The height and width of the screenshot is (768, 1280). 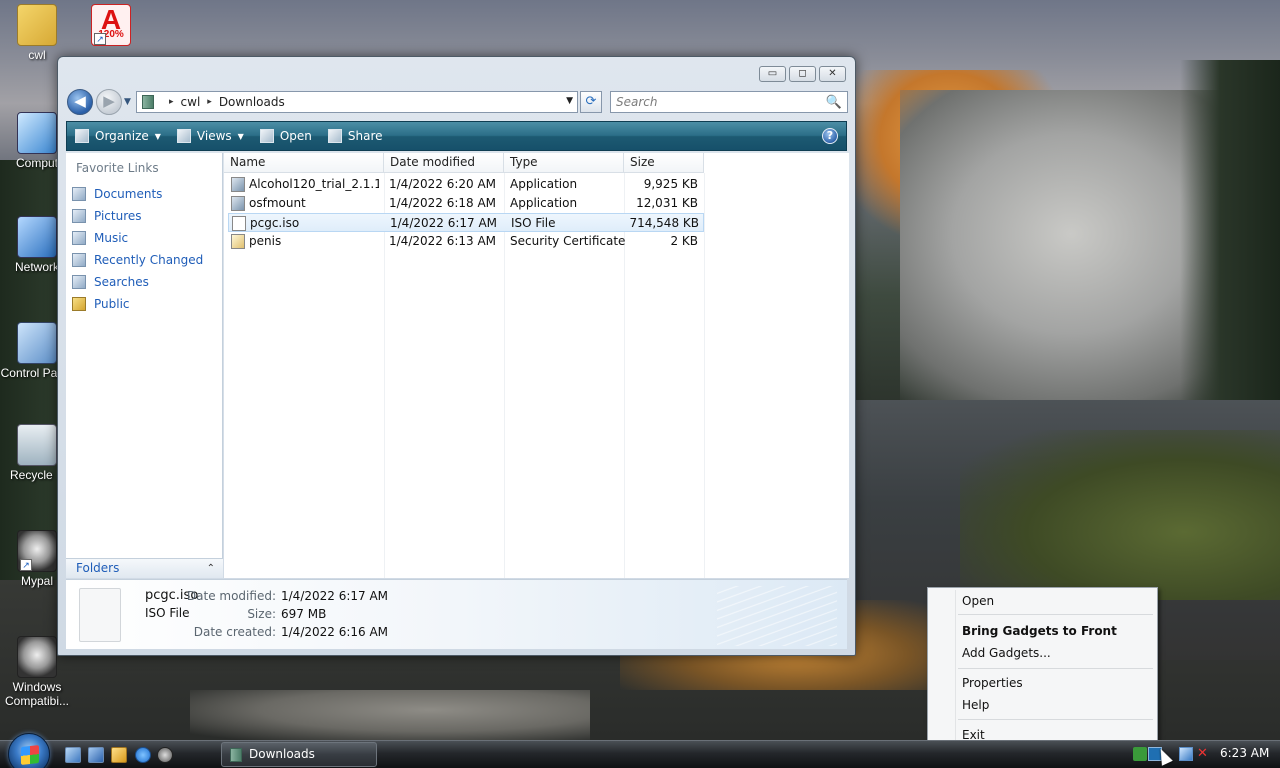 What do you see at coordinates (591, 102) in the screenshot?
I see `refresh-button: ⟳` at bounding box center [591, 102].